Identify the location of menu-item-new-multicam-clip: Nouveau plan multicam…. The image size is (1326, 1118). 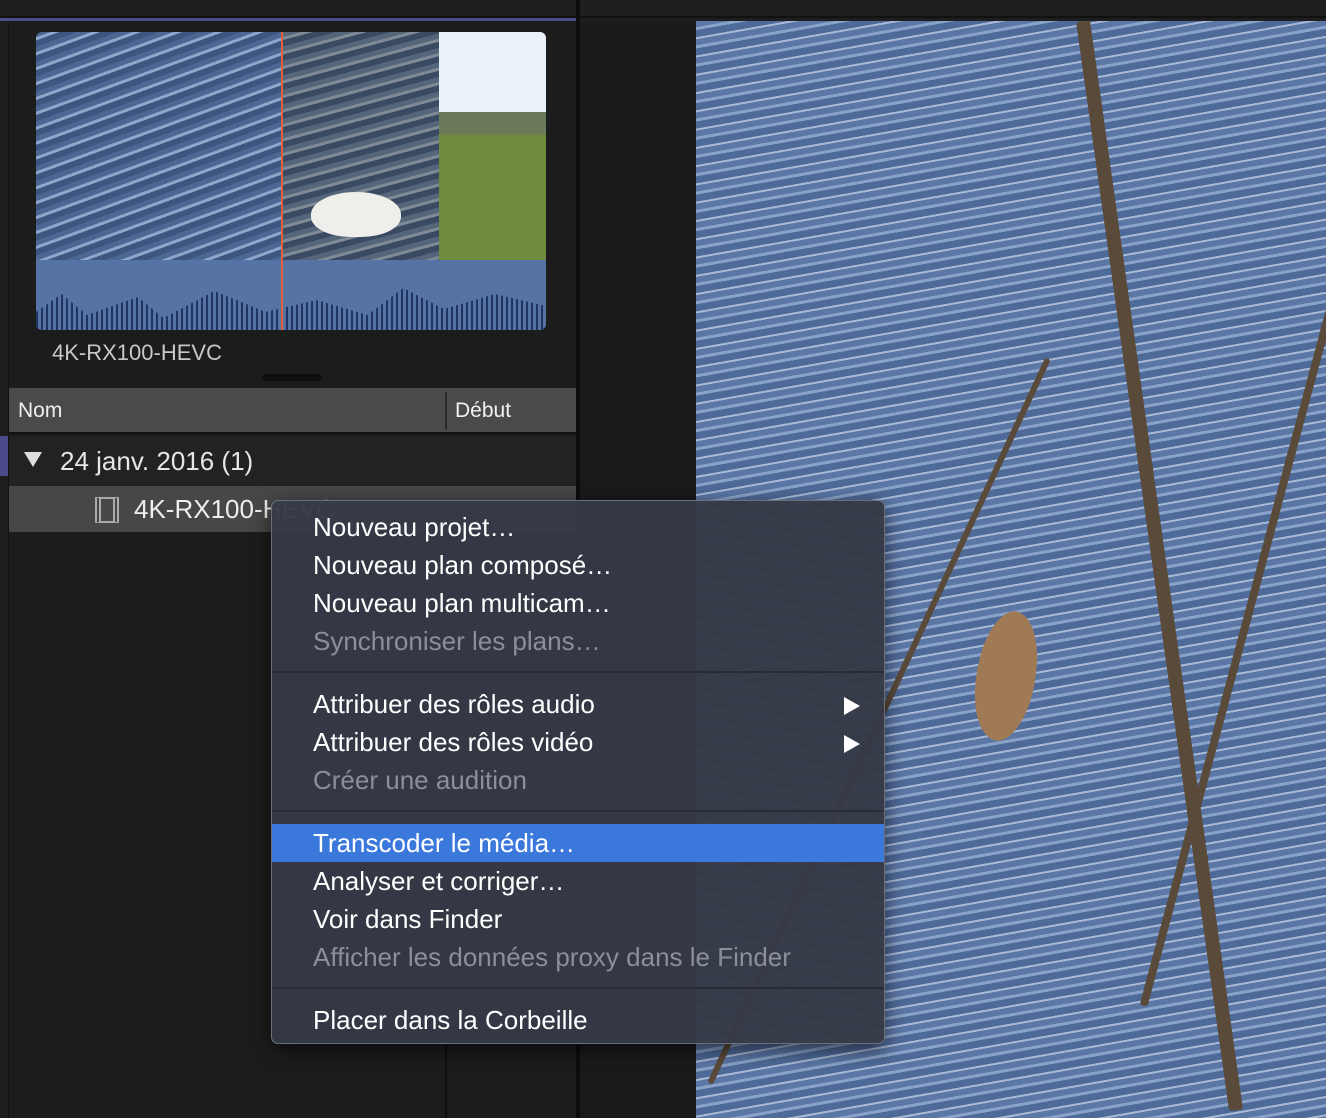
(578, 603).